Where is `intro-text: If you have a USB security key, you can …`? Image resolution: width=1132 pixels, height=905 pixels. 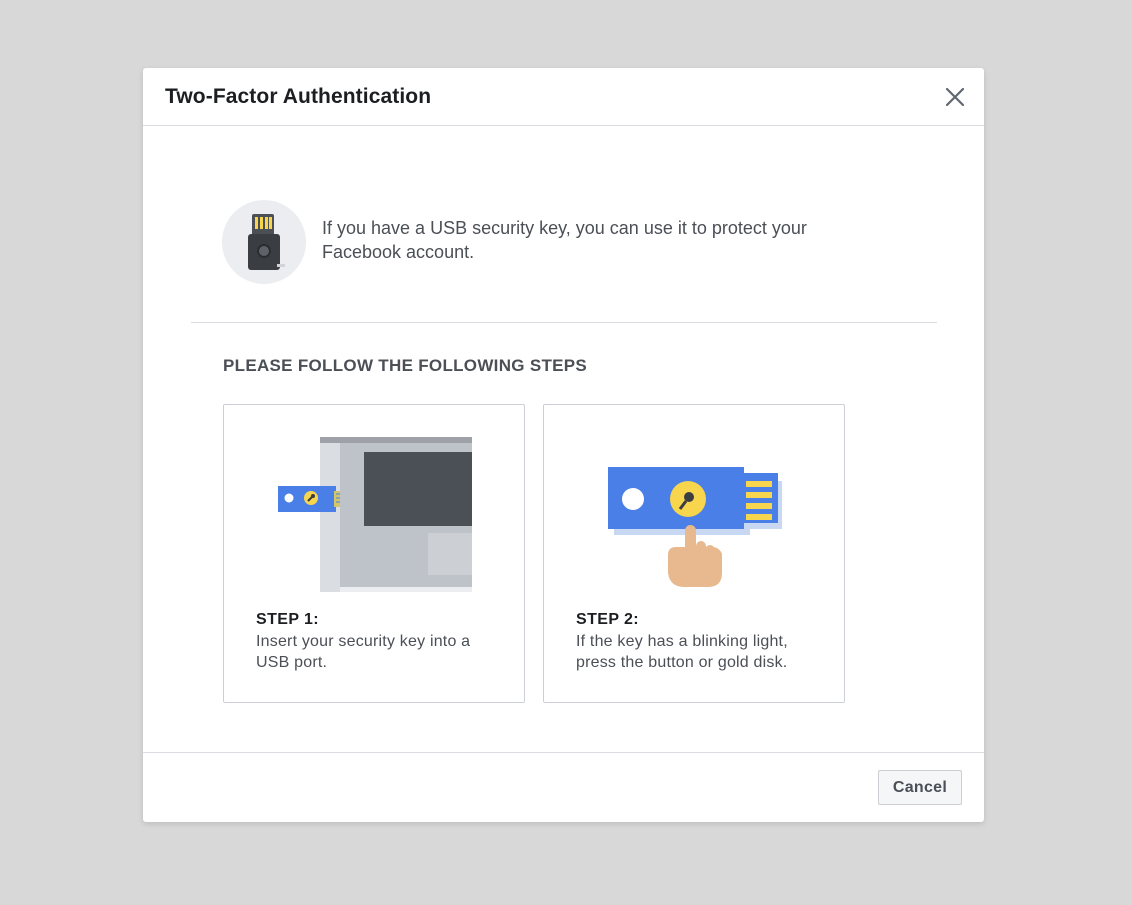
intro-text: If you have a USB security key, you can … is located at coordinates (564, 240).